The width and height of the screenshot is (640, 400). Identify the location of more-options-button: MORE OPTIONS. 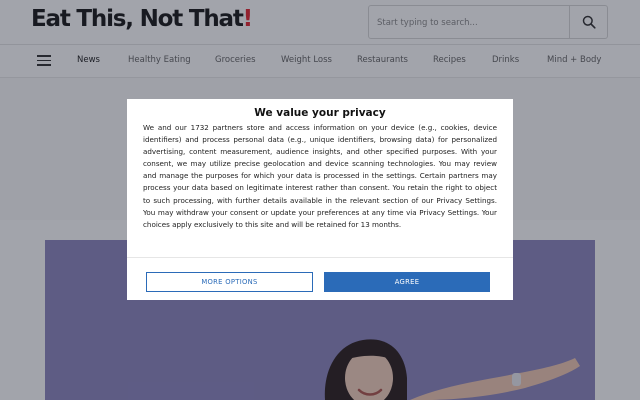
(229, 282).